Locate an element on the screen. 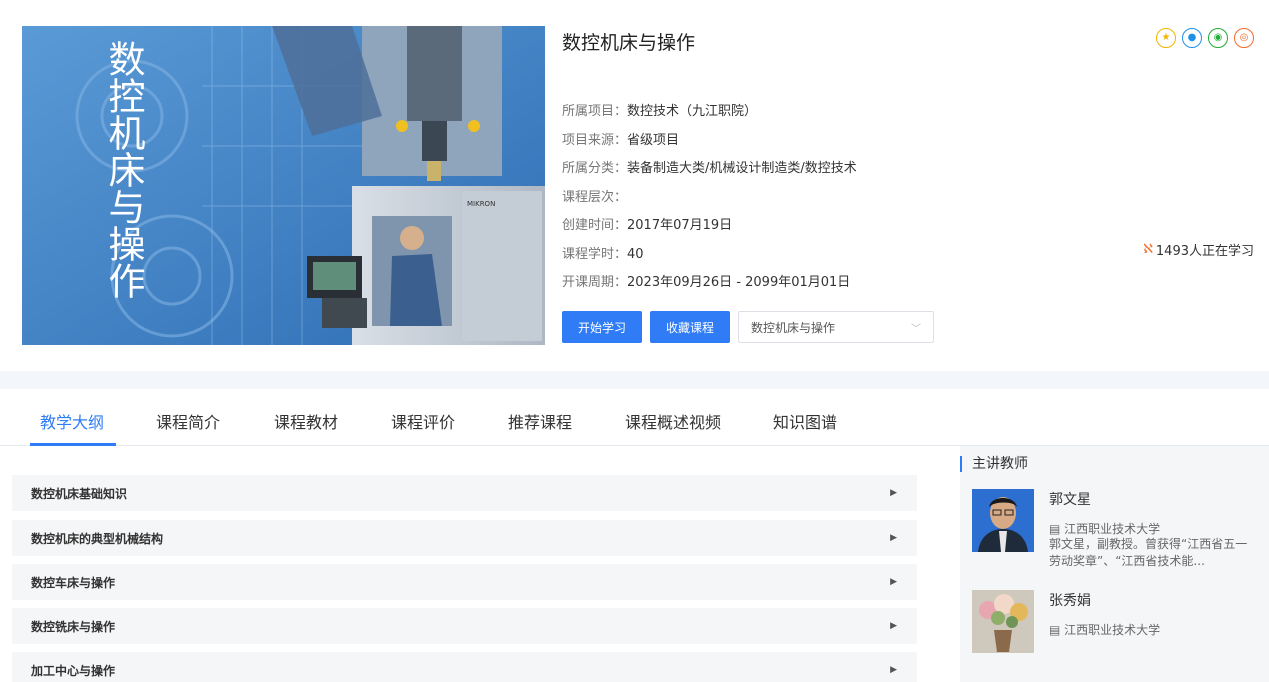 This screenshot has width=1269, height=682. course-title: 数控机床与操作 is located at coordinates (629, 43).